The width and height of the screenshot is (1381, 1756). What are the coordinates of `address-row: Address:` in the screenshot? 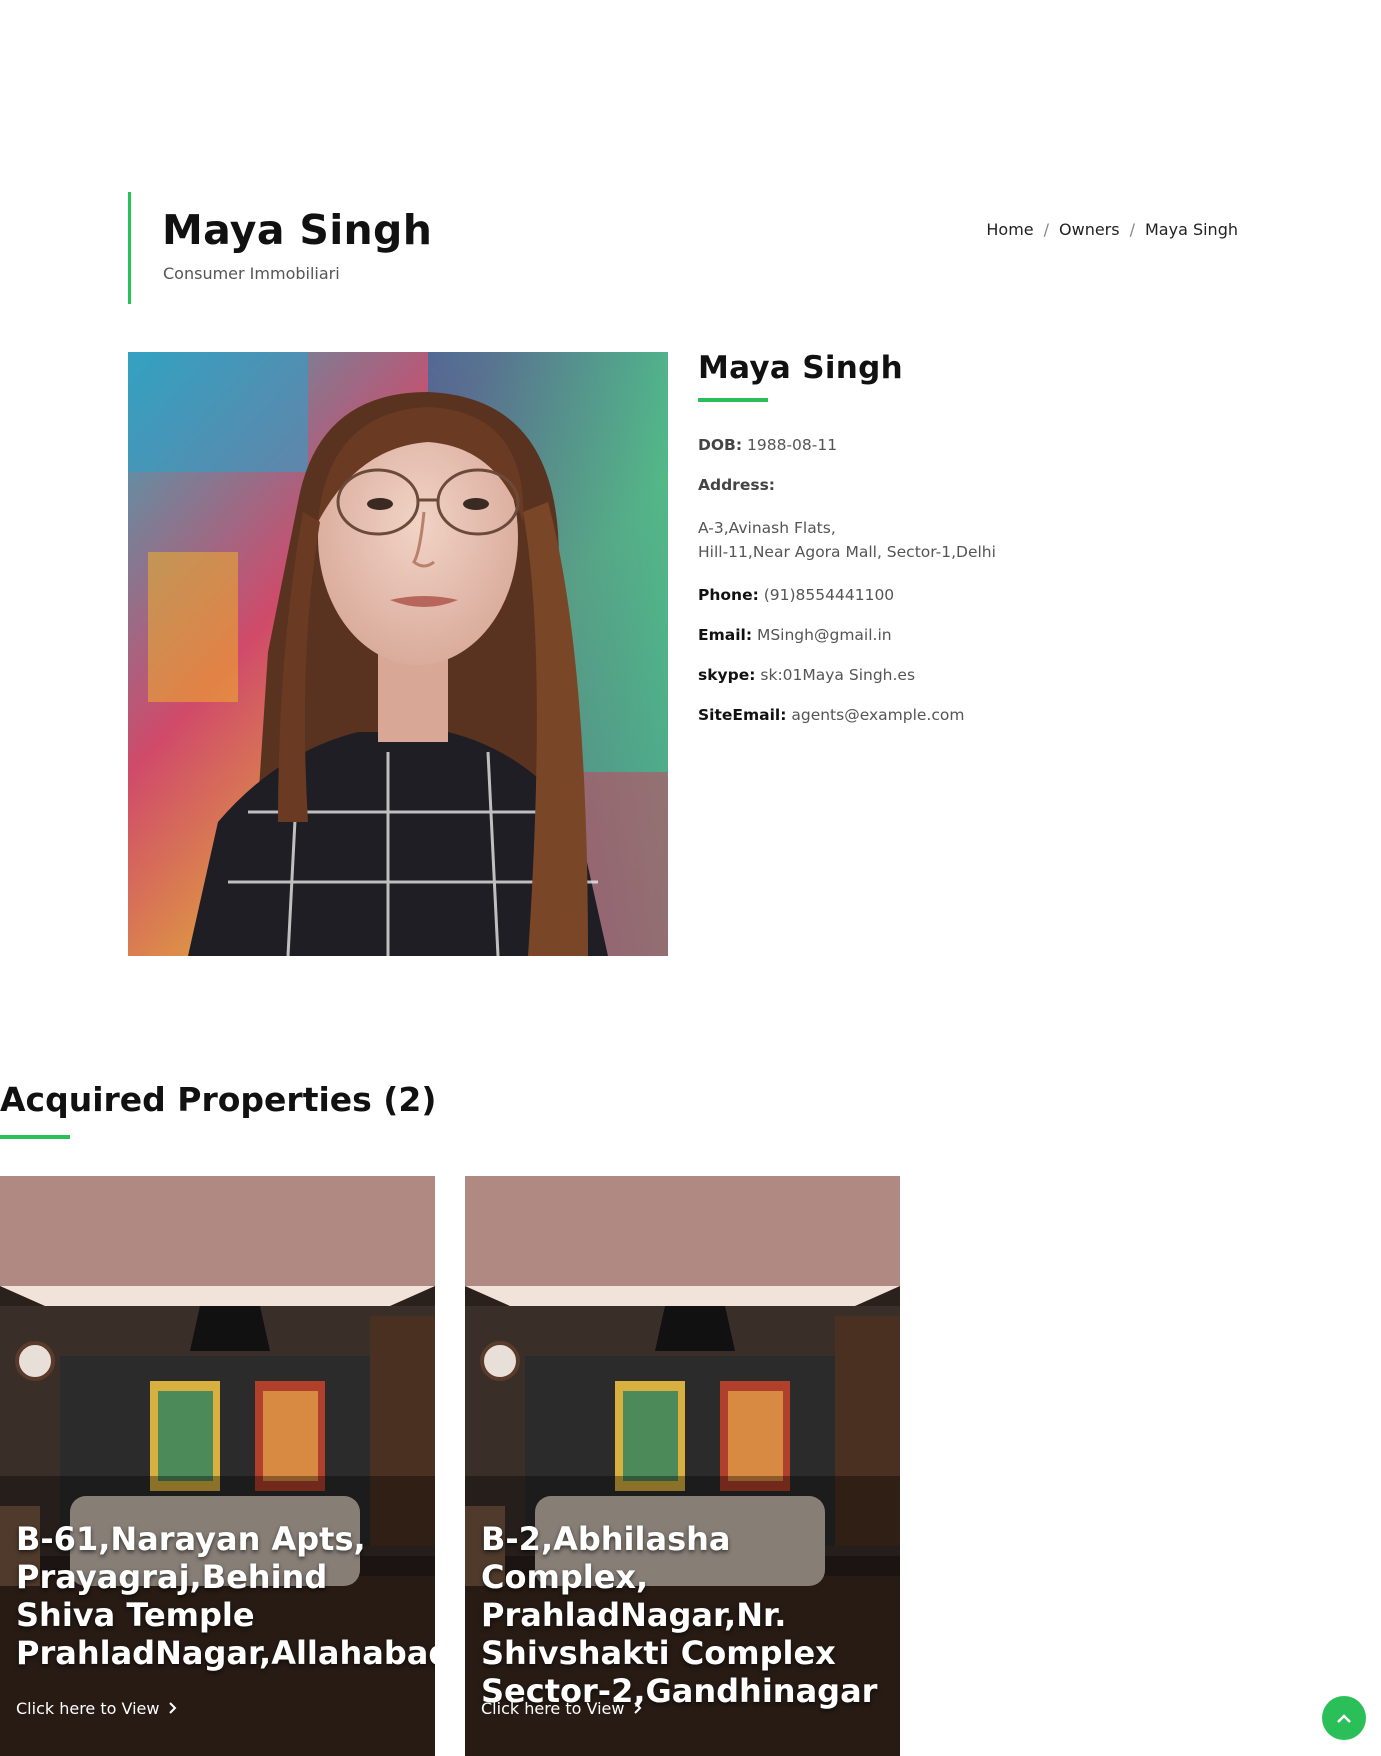 It's located at (978, 485).